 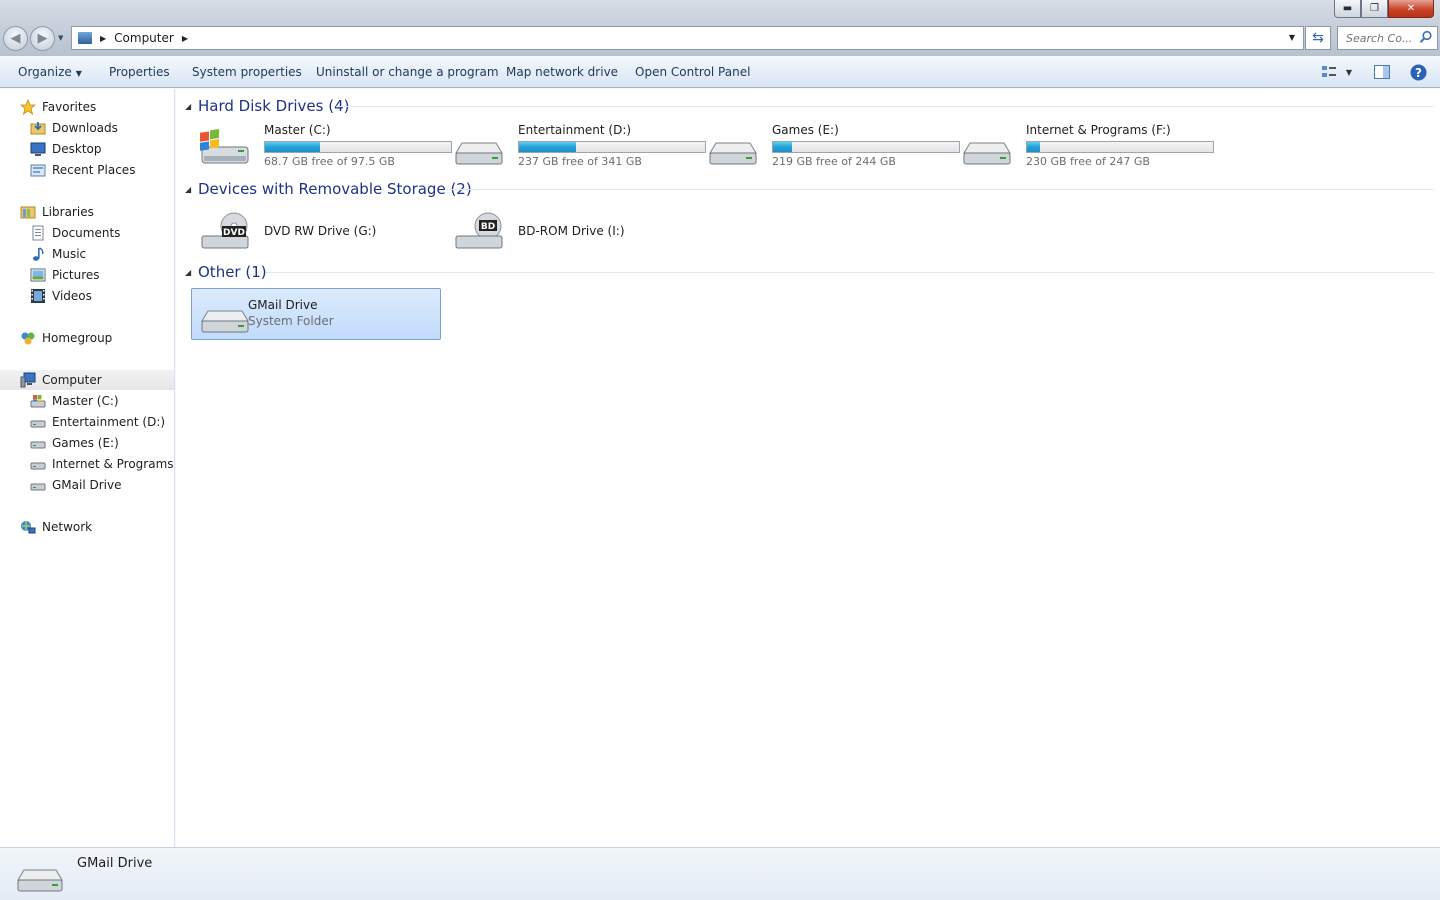 What do you see at coordinates (58, 107) in the screenshot?
I see `nav-favorites: Favorites` at bounding box center [58, 107].